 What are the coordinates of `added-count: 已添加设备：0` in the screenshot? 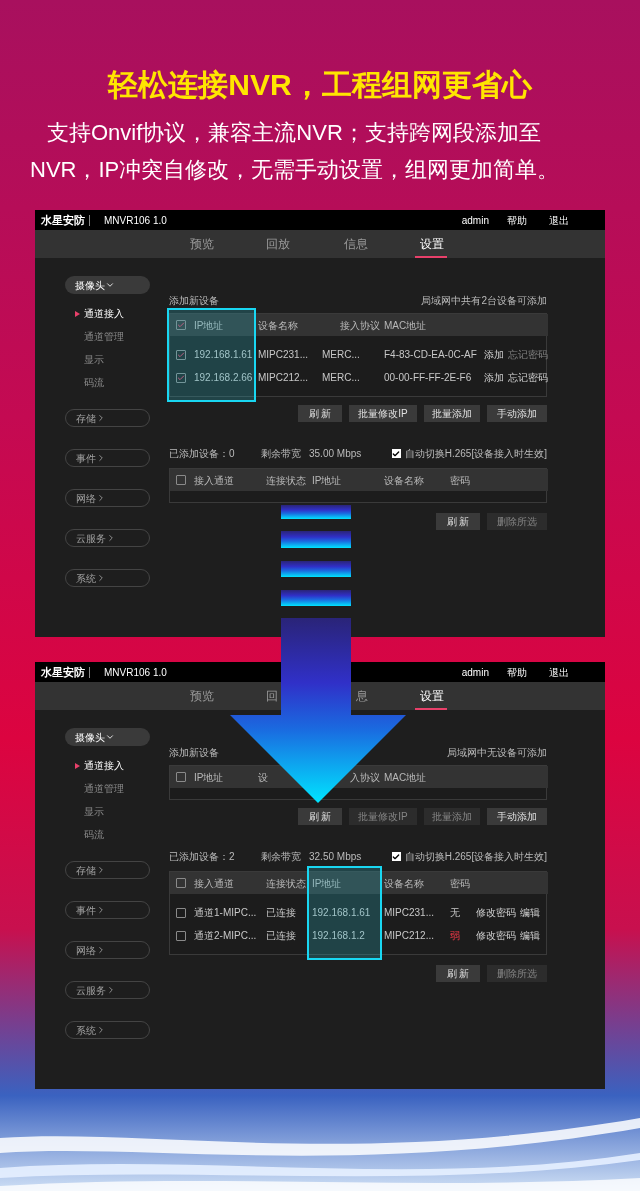 It's located at (202, 454).